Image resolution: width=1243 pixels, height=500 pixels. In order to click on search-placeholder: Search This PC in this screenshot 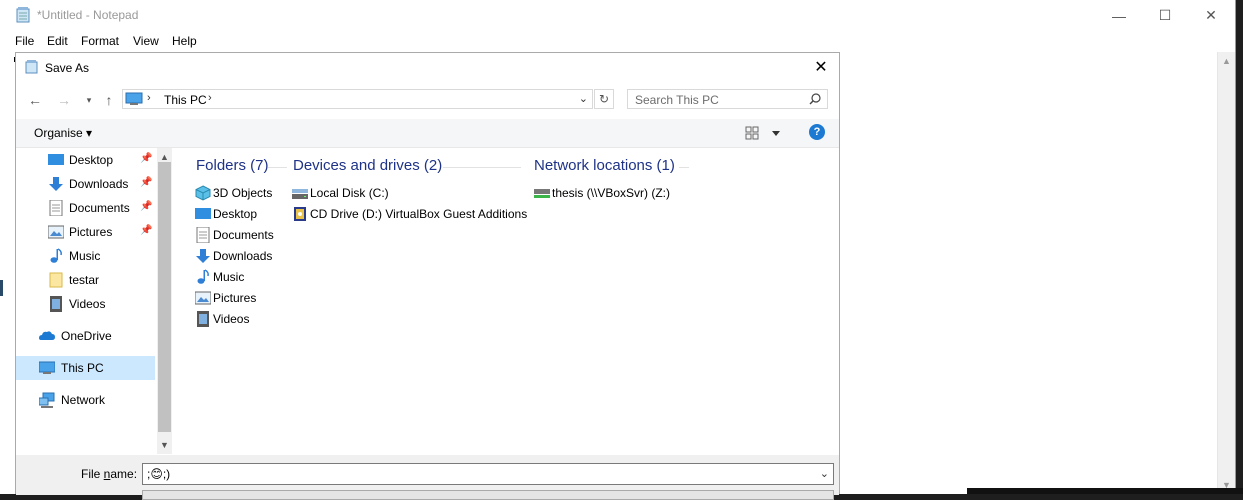, I will do `click(677, 100)`.